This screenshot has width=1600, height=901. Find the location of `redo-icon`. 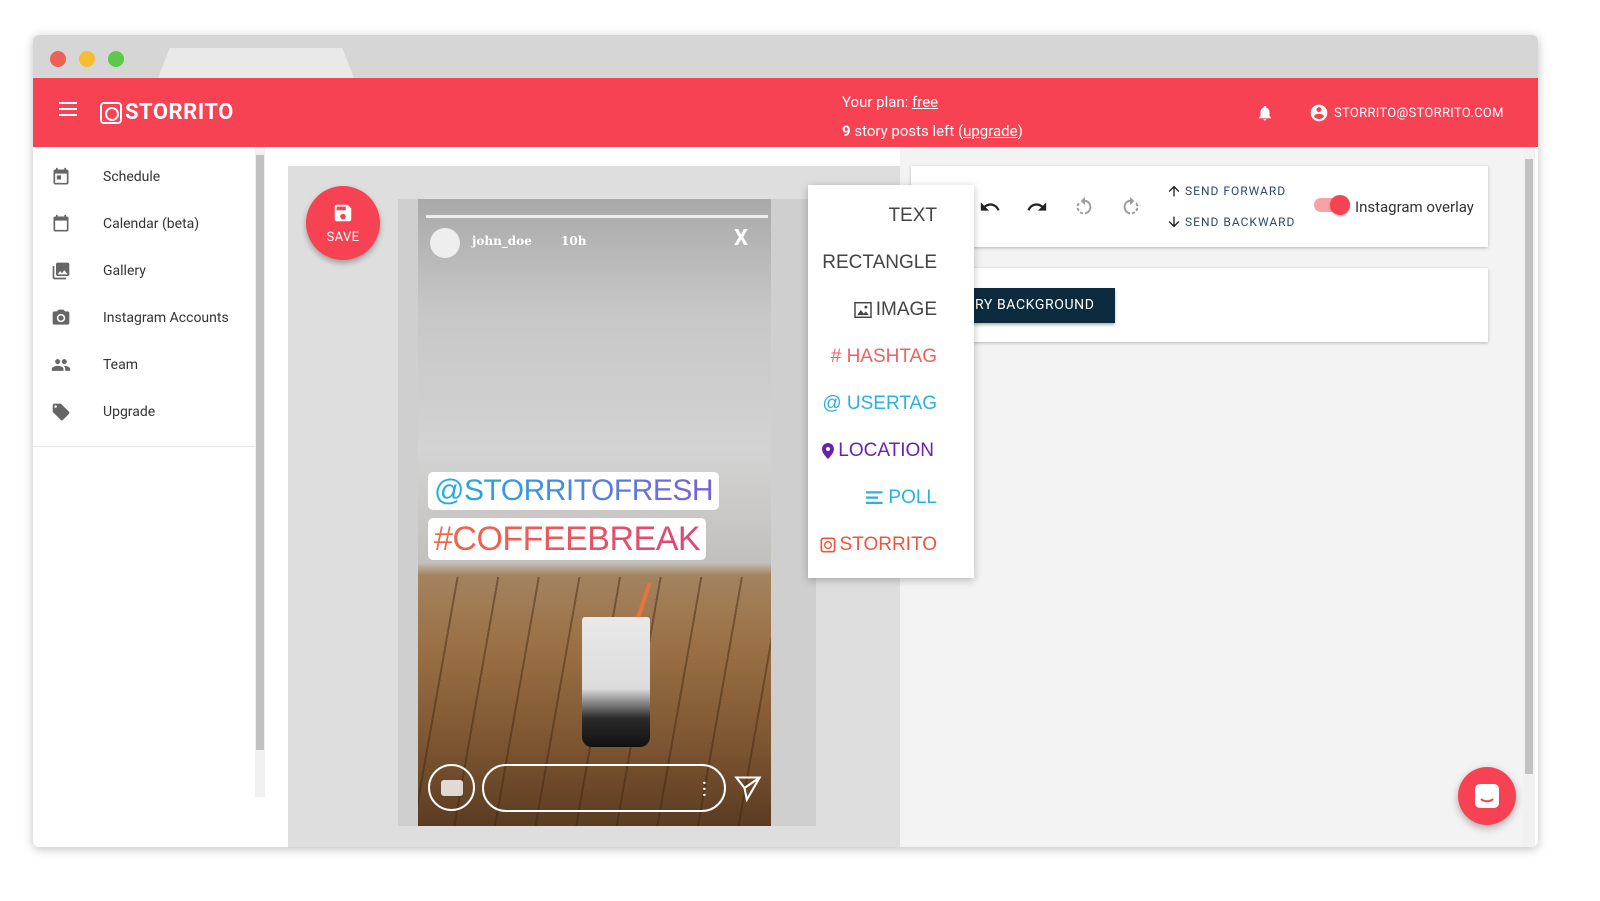

redo-icon is located at coordinates (1037, 207).